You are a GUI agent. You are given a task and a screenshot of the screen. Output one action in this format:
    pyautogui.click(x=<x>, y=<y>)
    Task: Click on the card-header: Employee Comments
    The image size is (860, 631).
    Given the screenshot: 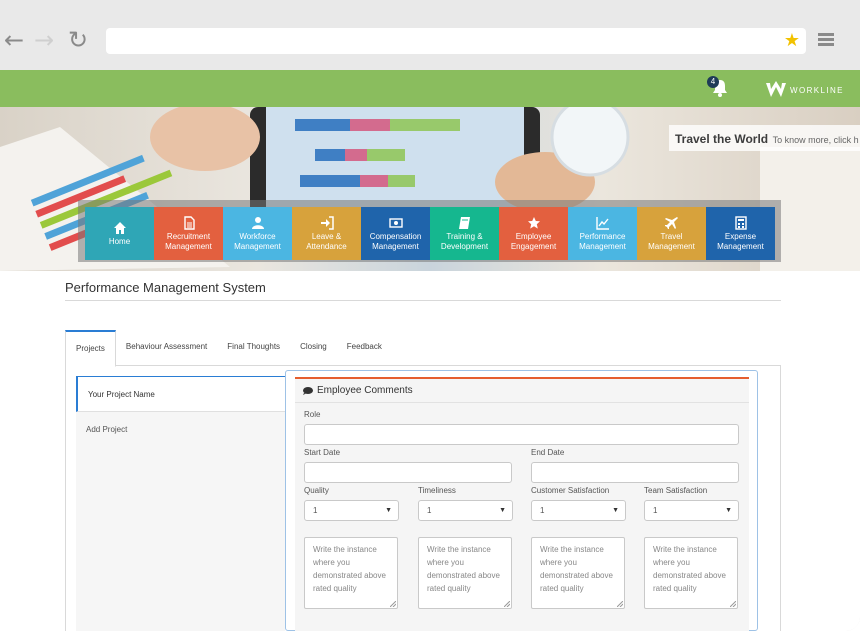 What is the action you would take?
    pyautogui.click(x=522, y=391)
    